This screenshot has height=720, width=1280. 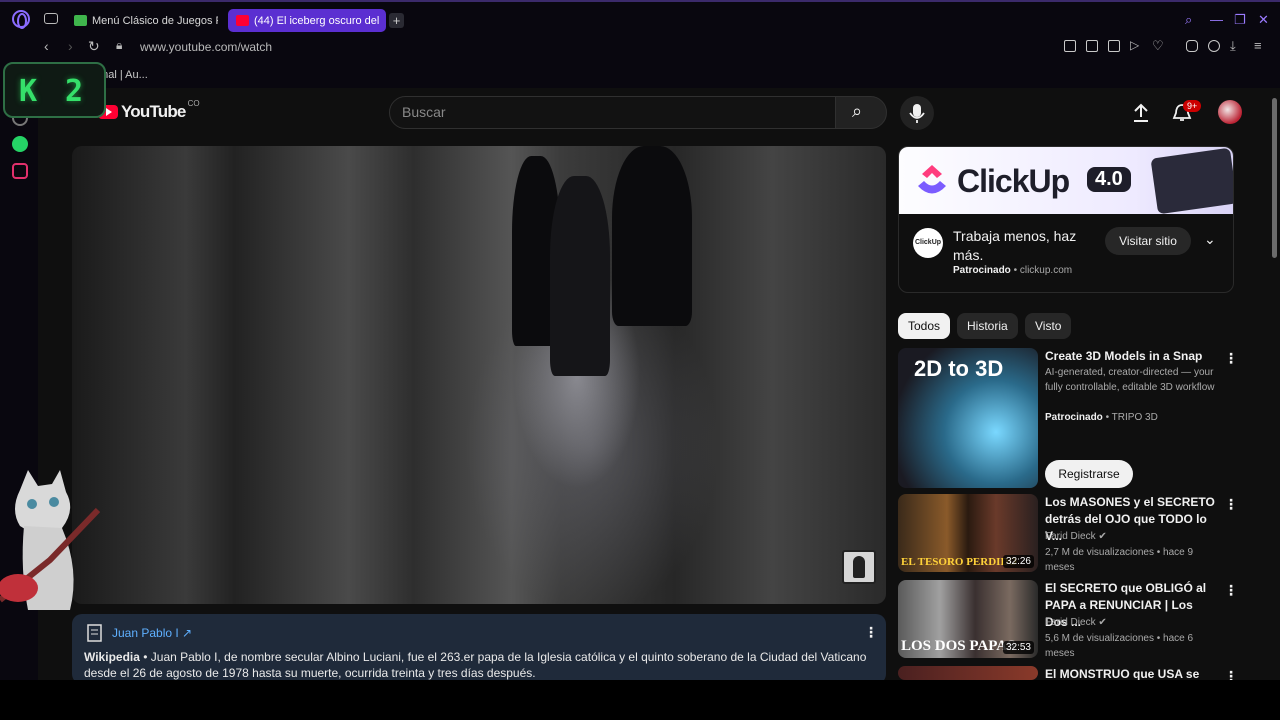 I want to click on clickup-logo-icon, so click(x=932, y=179).